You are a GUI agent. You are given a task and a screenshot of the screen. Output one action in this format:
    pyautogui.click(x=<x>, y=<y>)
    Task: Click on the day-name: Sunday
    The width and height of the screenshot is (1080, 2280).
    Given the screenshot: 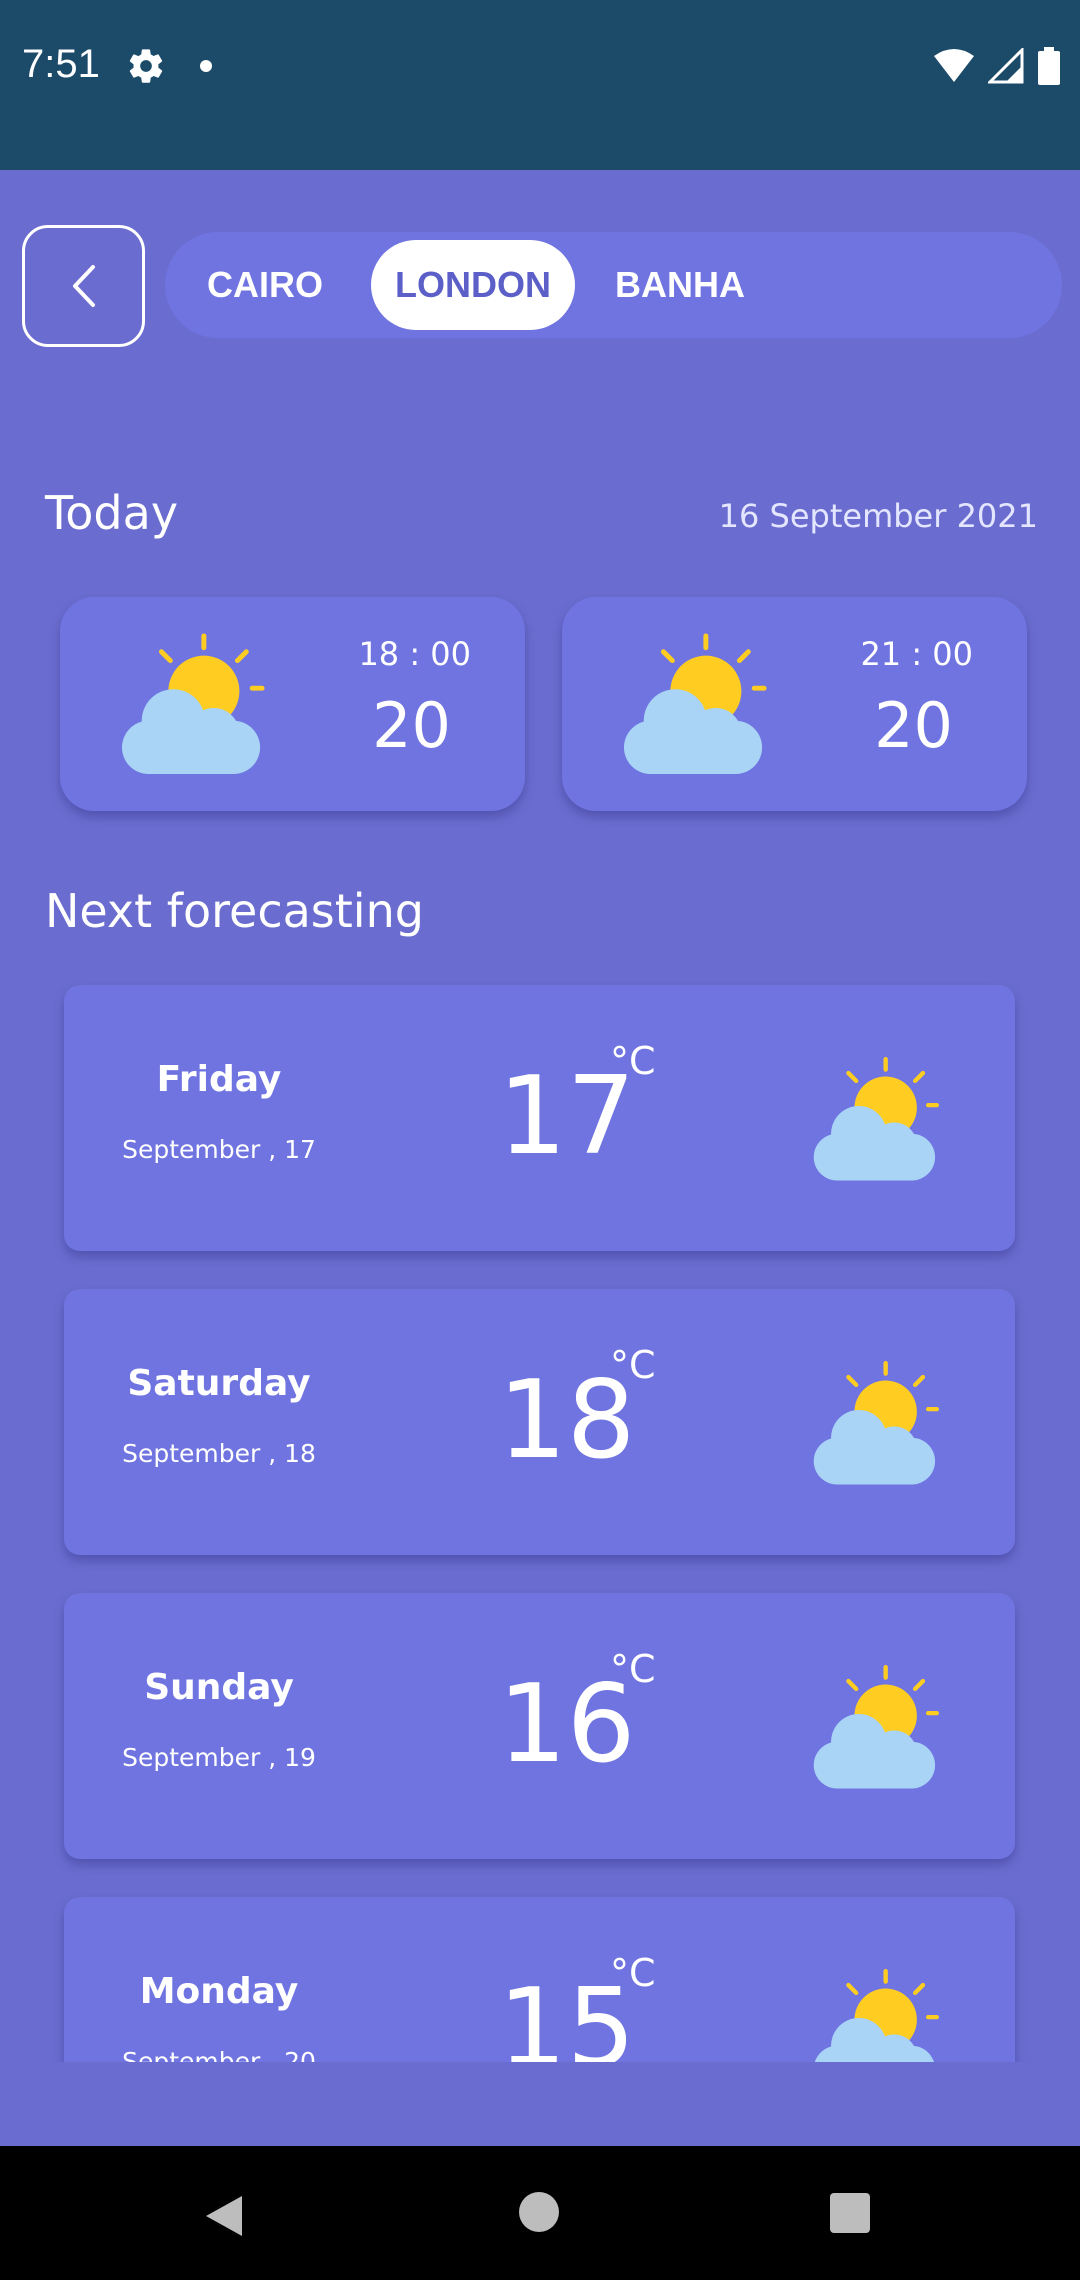 What is the action you would take?
    pyautogui.click(x=219, y=1687)
    